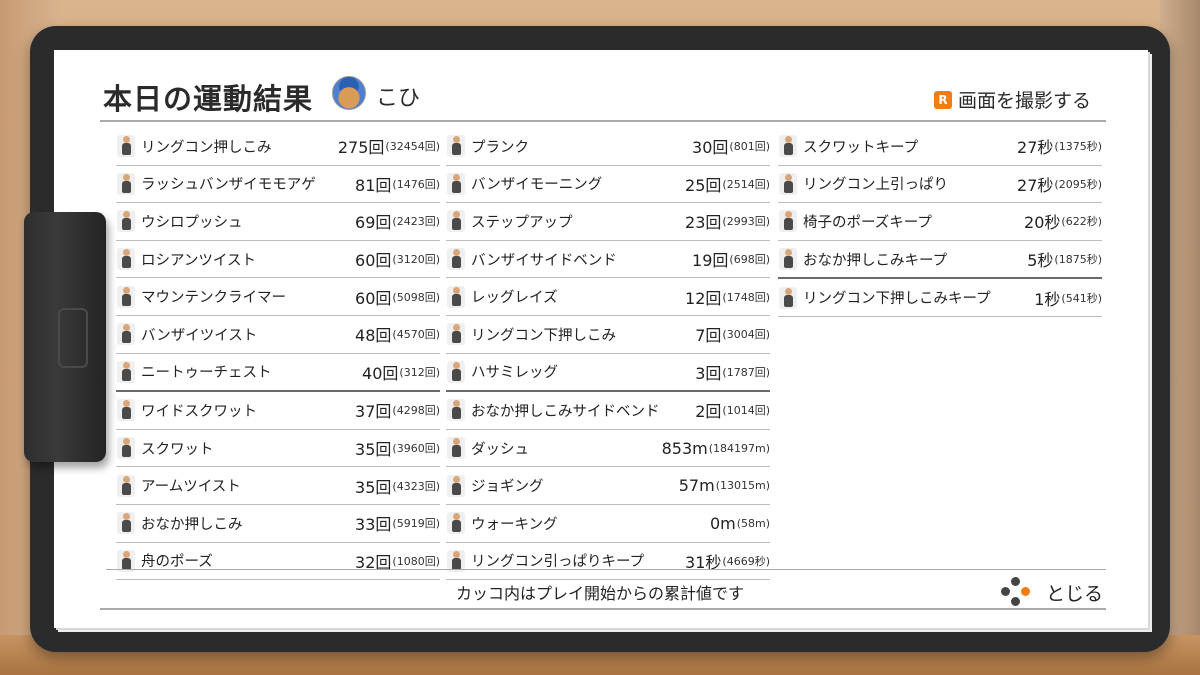  What do you see at coordinates (416, 561) in the screenshot?
I see `exercise-cumulative-value: (1080回)` at bounding box center [416, 561].